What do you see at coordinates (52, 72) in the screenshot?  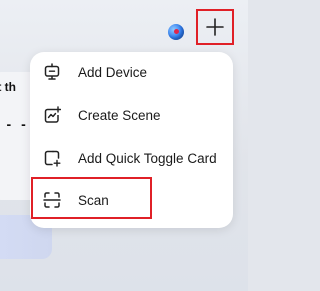 I see `add-device-icon` at bounding box center [52, 72].